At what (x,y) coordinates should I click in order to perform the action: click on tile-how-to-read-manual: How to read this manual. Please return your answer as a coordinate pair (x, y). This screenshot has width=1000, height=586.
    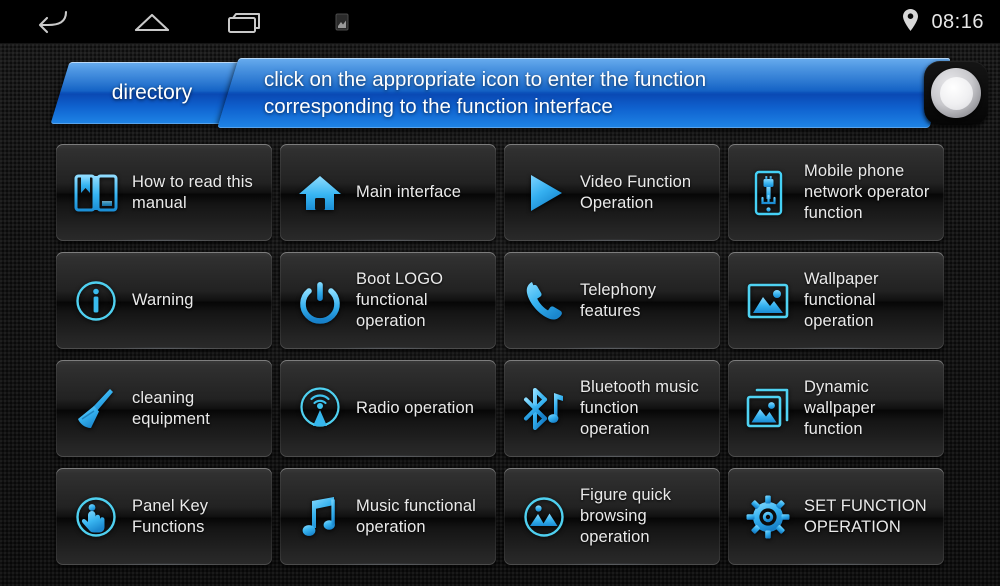
    Looking at the image, I should click on (164, 192).